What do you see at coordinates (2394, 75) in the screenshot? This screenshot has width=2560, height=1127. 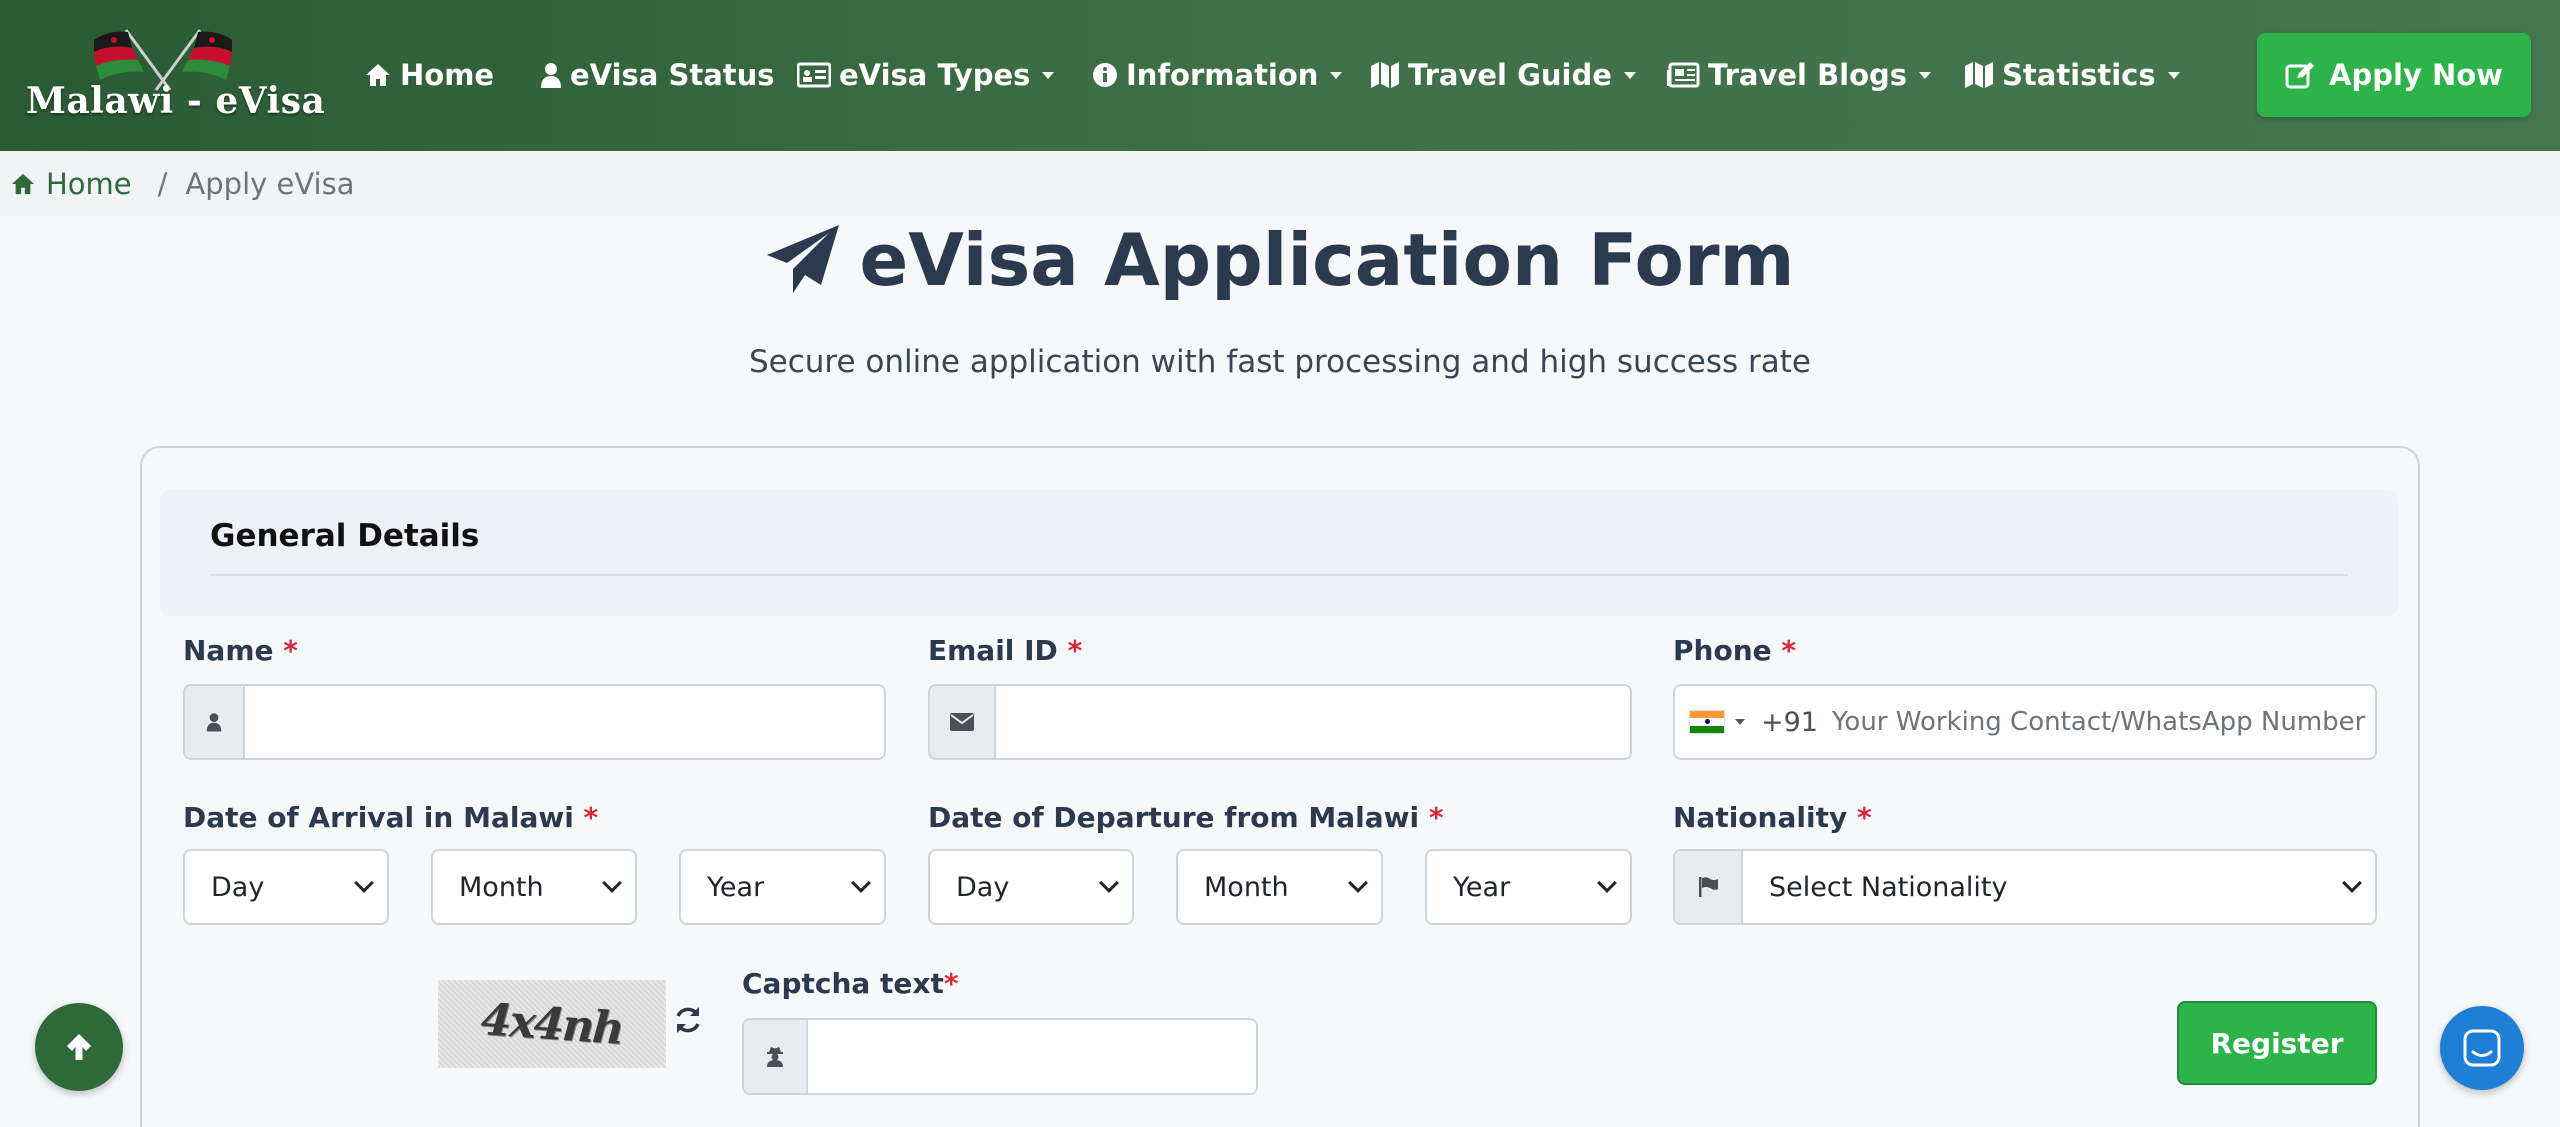 I see `apply-now-button: Apply Now` at bounding box center [2394, 75].